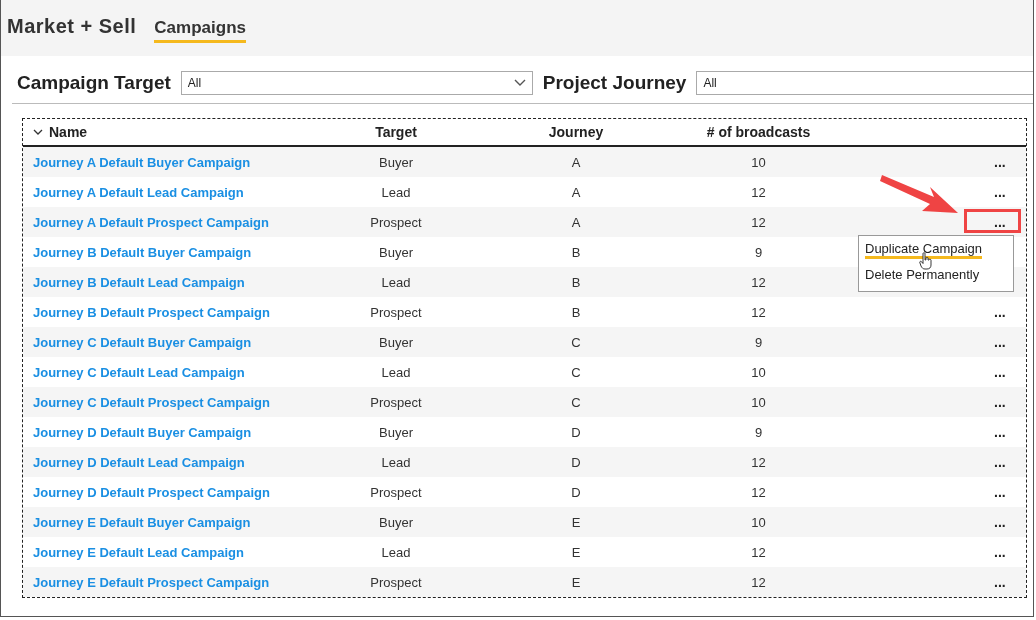 Image resolution: width=1036 pixels, height=620 pixels. I want to click on menu-item: Delete Permanently, so click(922, 276).